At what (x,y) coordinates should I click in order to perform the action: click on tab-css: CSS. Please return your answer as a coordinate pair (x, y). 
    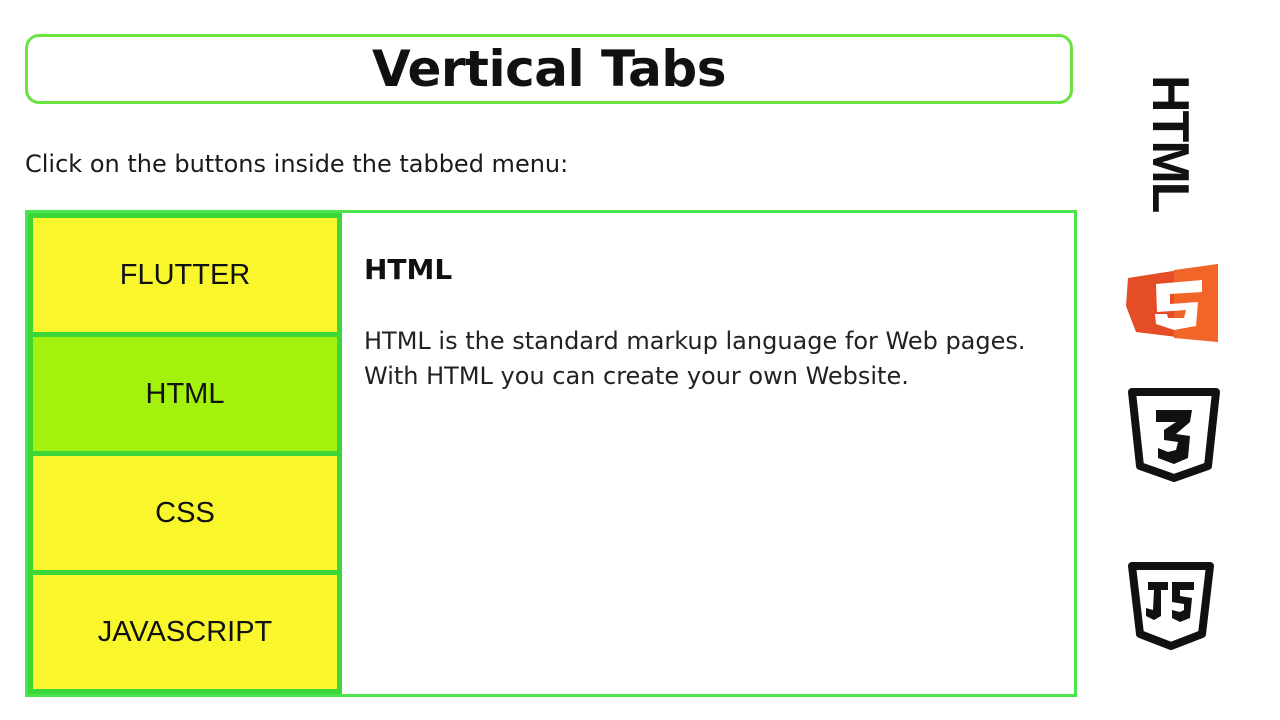
    Looking at the image, I should click on (185, 513).